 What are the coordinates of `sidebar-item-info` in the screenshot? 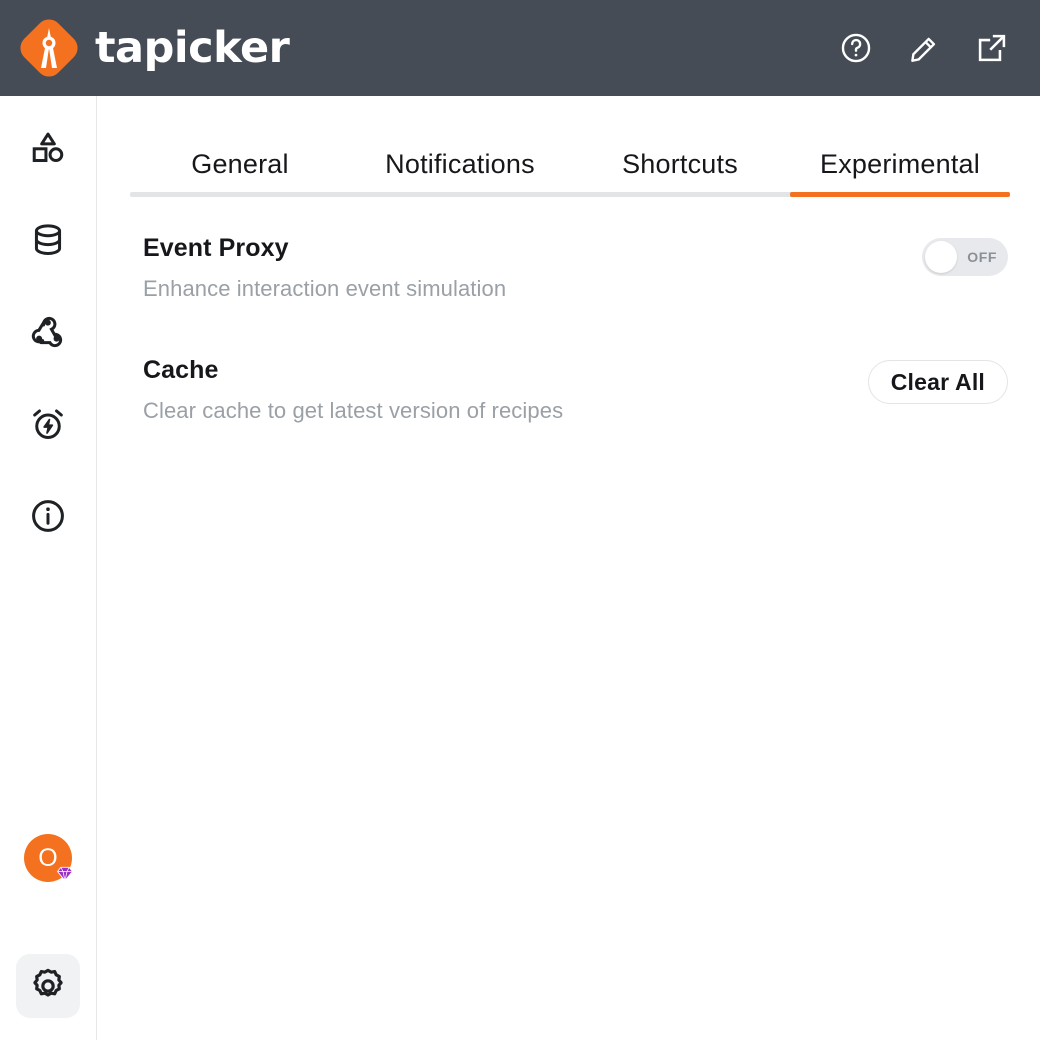 It's located at (48, 516).